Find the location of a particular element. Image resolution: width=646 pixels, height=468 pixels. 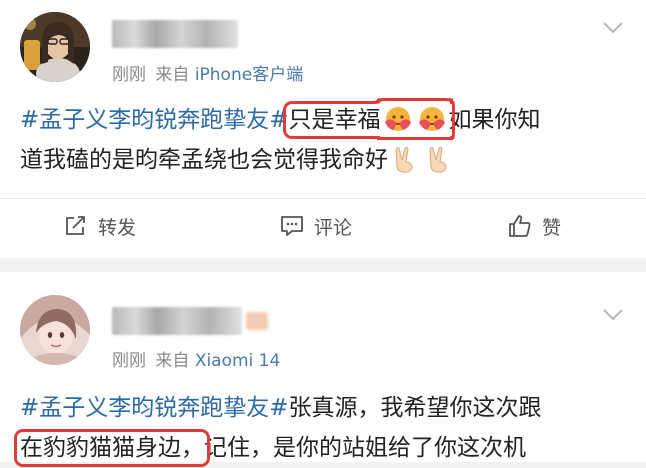

repost-label: 转发 is located at coordinates (117, 227).